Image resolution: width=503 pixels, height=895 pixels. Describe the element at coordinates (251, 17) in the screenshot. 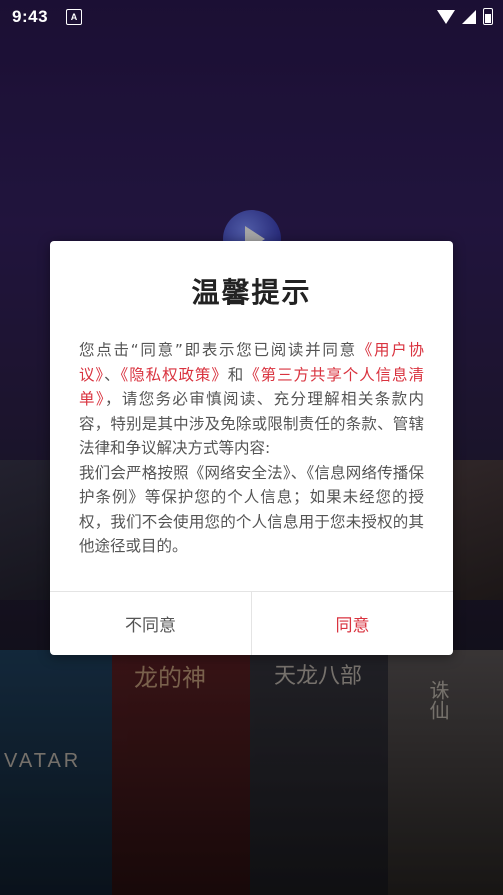

I see `status-bar: 9:43 A` at that location.